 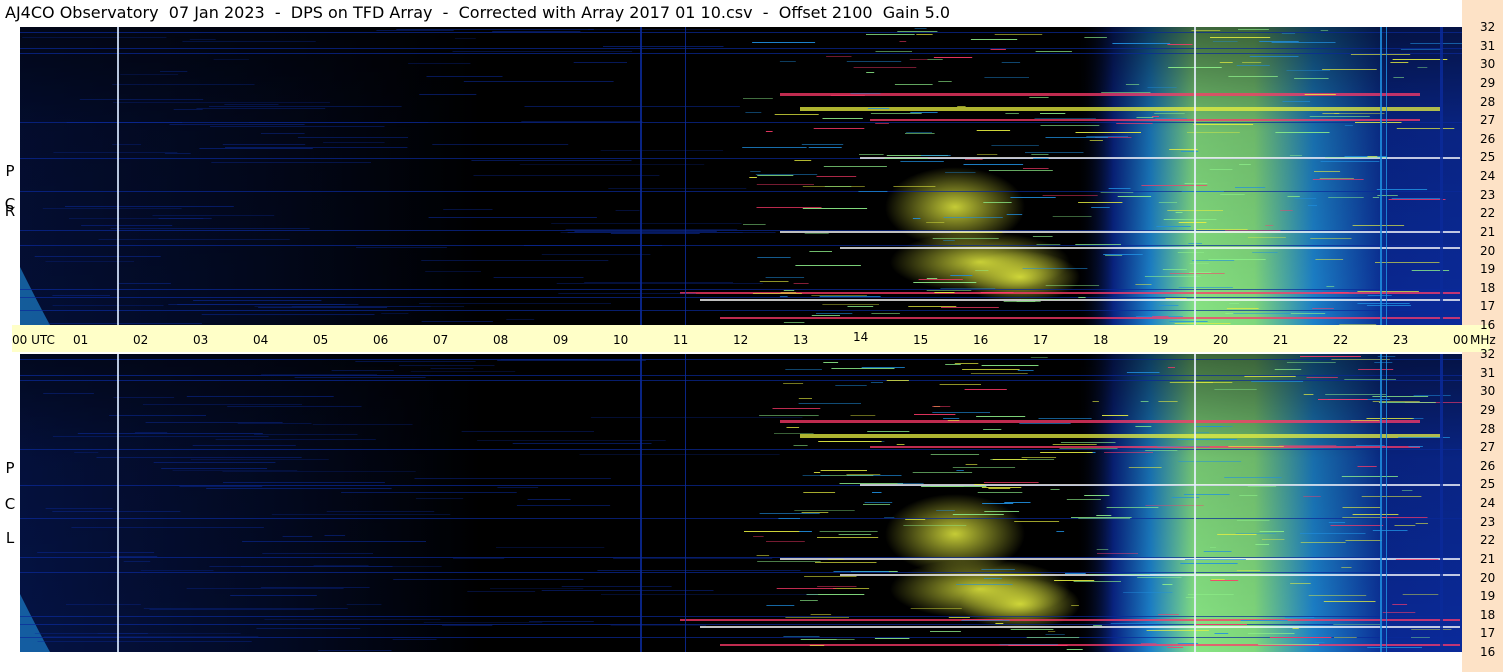 What do you see at coordinates (1281, 340) in the screenshot?
I see `time-tick-label: 21` at bounding box center [1281, 340].